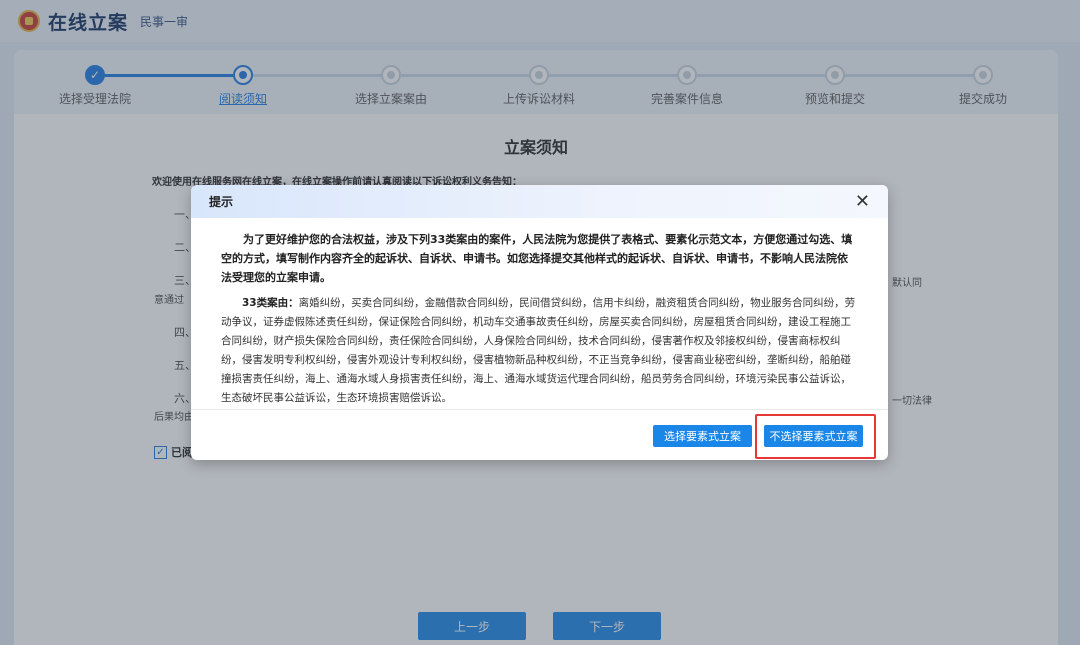 The height and width of the screenshot is (645, 1080). Describe the element at coordinates (815, 436) in the screenshot. I see `annotation-highlight-box` at that location.